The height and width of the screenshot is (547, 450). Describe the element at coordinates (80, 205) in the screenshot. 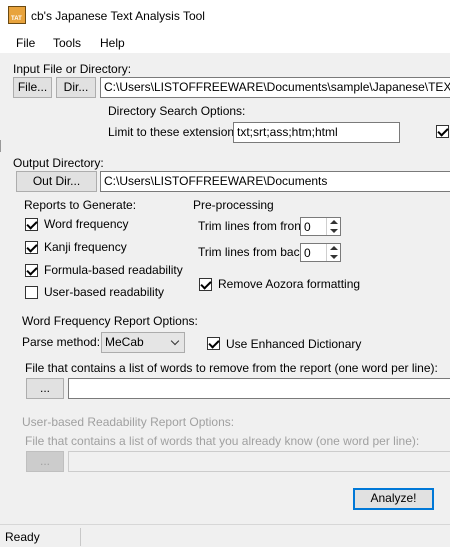

I see `reports-section-label: Reports to Generate:` at that location.